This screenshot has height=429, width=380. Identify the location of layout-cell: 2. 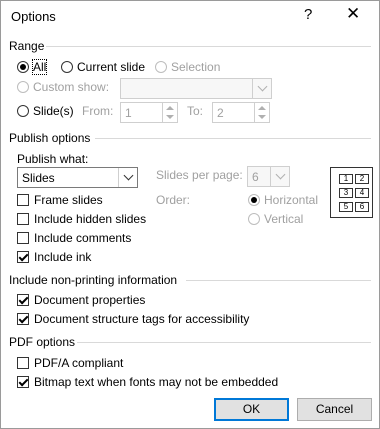
(362, 179).